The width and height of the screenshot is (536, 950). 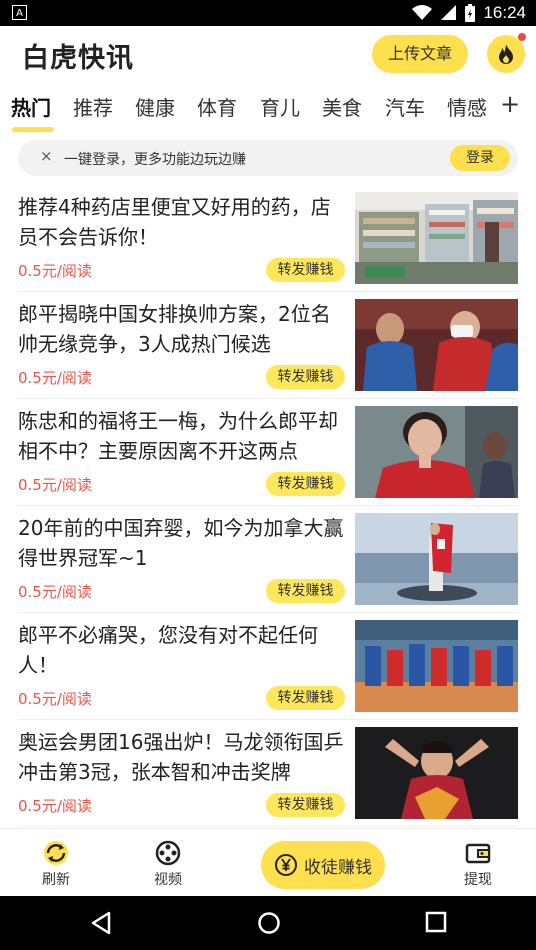 I want to click on recruit-earn-label: 收徒赚钱, so click(x=338, y=867).